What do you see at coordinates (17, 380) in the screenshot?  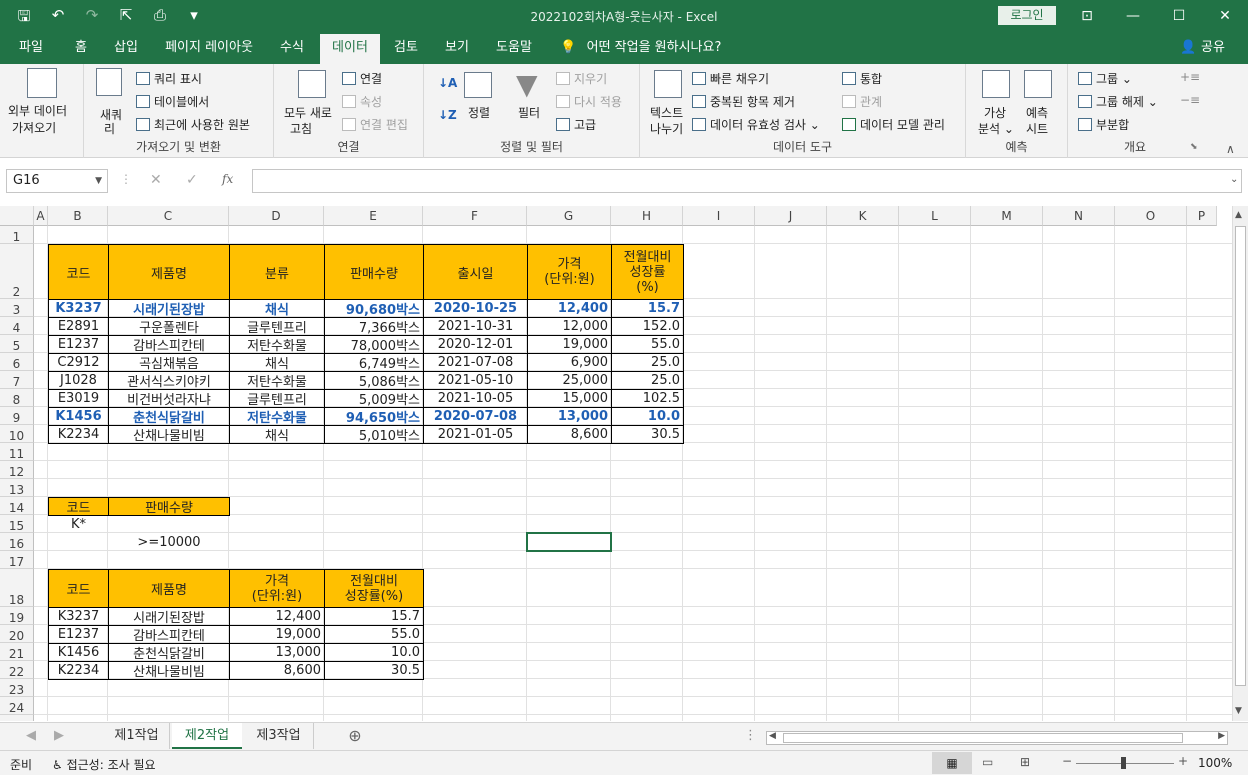 I see `row-header-7: 7` at bounding box center [17, 380].